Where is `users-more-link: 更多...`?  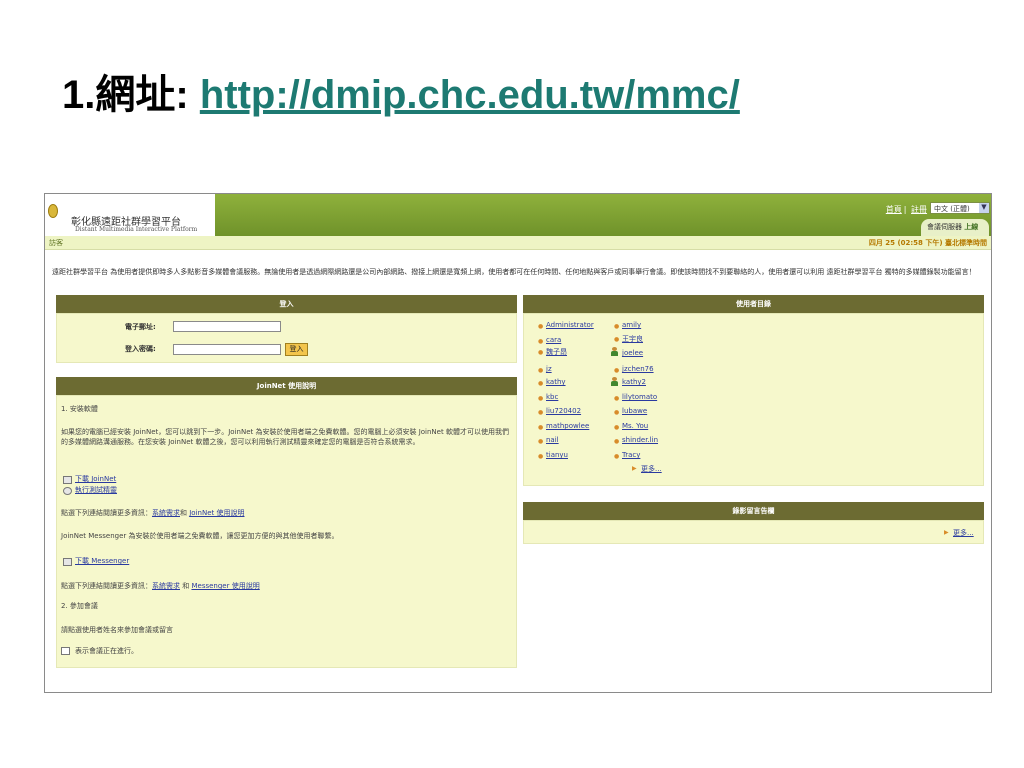
users-more-link: 更多... is located at coordinates (651, 469).